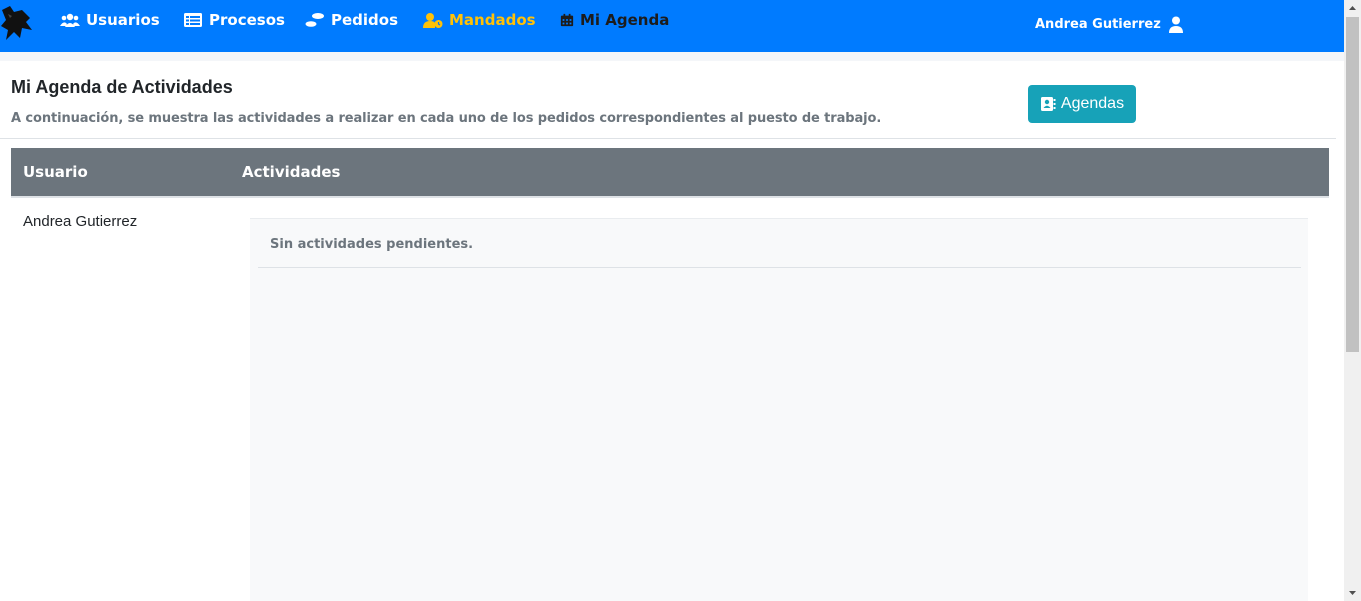  I want to click on nav-mi-agenda: Mi Agenda, so click(614, 20).